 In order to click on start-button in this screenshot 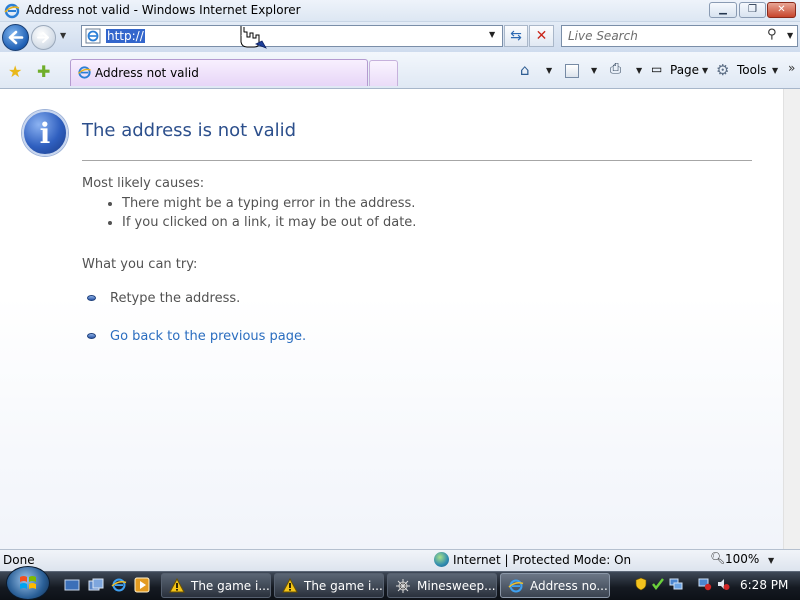, I will do `click(28, 583)`.